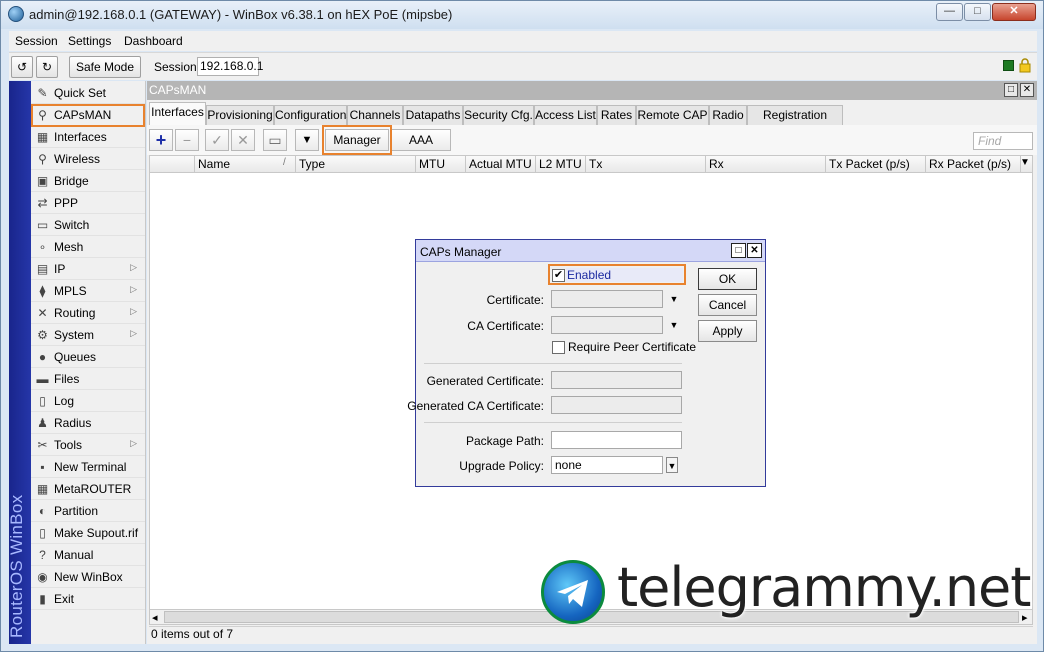 Image resolution: width=1044 pixels, height=652 pixels. I want to click on sidebar-item-label: New Terminal, so click(90, 467).